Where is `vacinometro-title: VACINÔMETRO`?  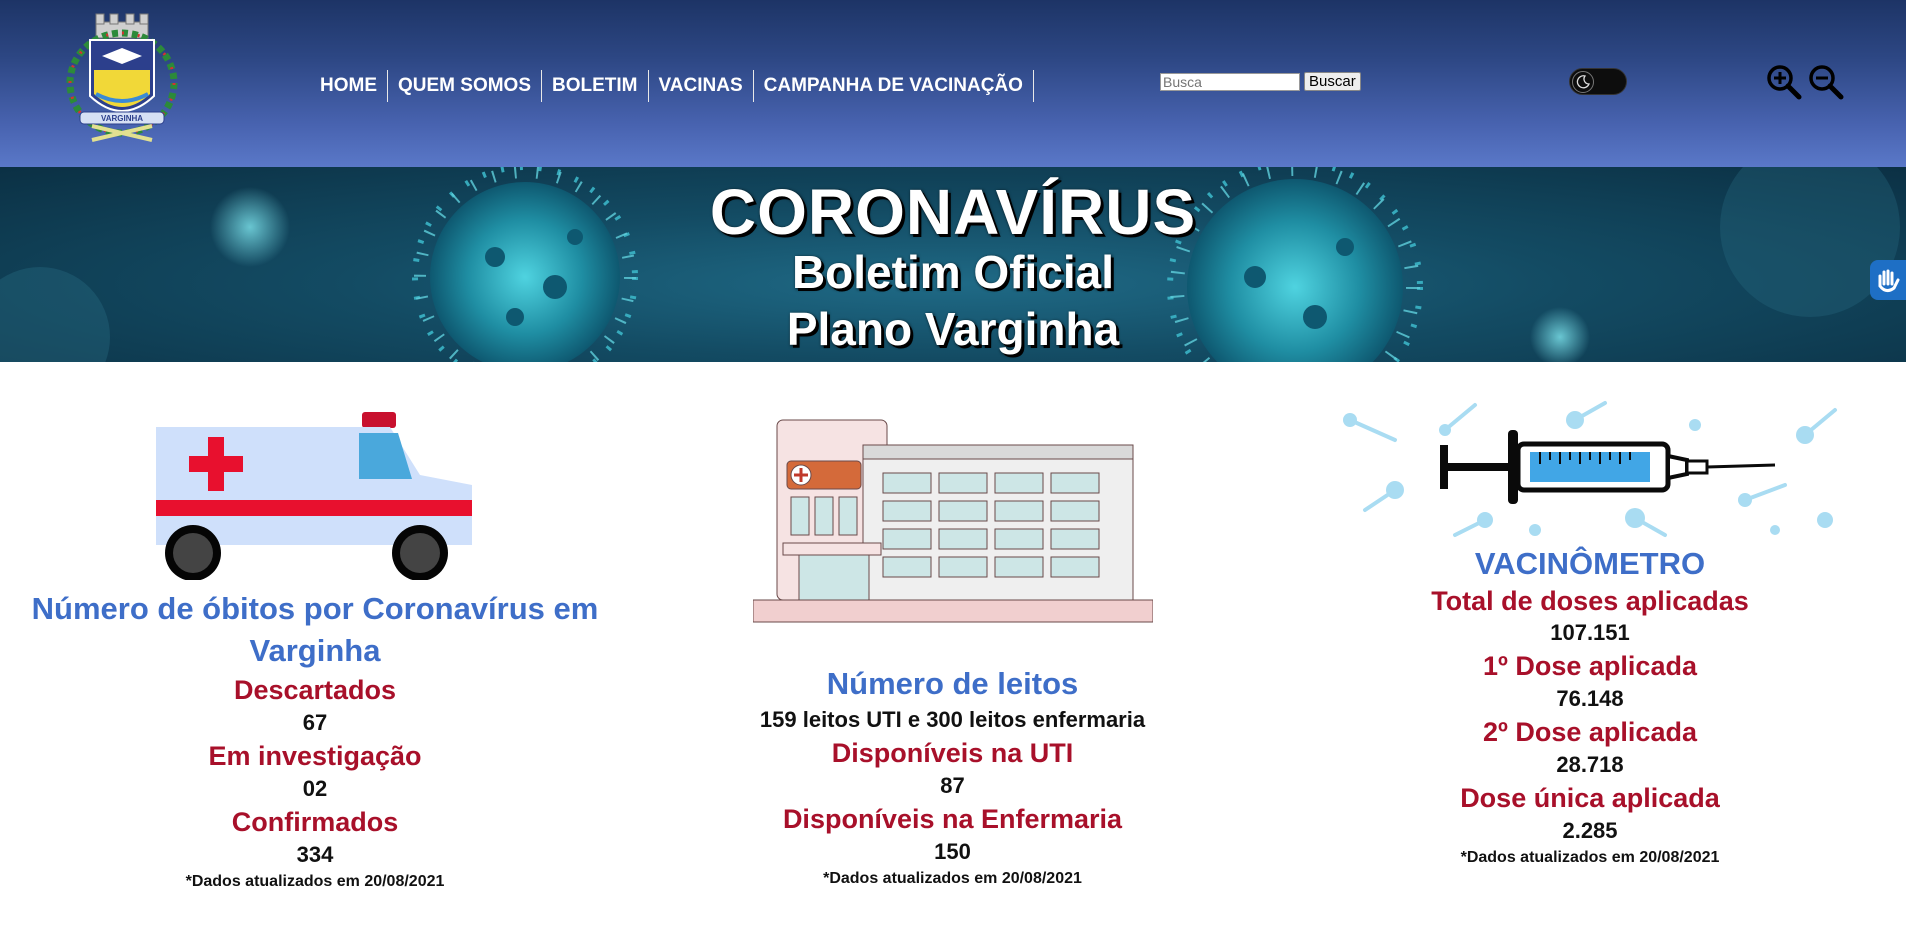 vacinometro-title: VACINÔMETRO is located at coordinates (1590, 563).